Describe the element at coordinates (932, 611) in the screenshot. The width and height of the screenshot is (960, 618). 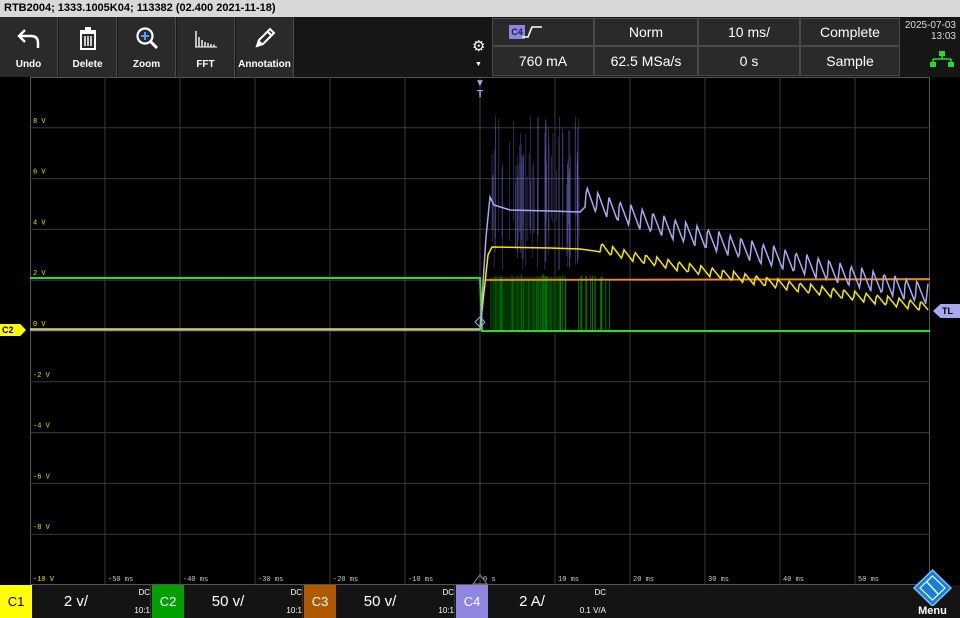
I see `menu-label: Menu` at that location.